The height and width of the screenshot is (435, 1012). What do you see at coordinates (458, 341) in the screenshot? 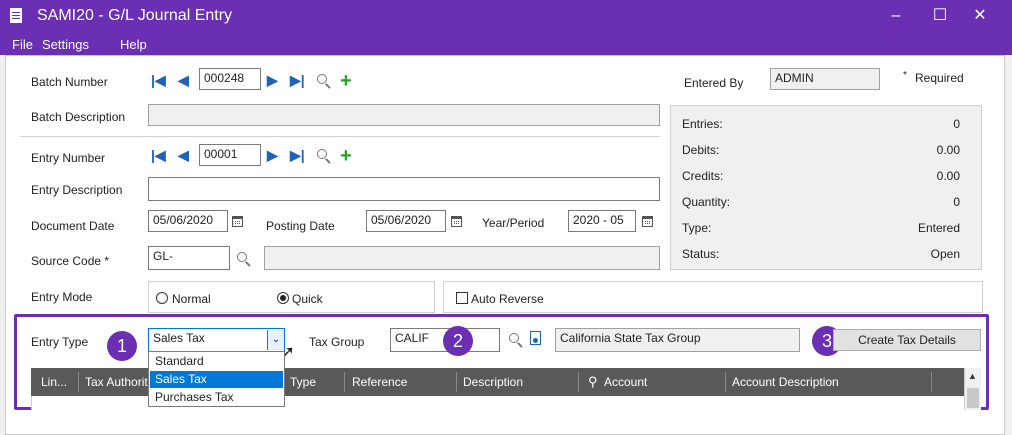
I see `callout-badge-2: 2` at bounding box center [458, 341].